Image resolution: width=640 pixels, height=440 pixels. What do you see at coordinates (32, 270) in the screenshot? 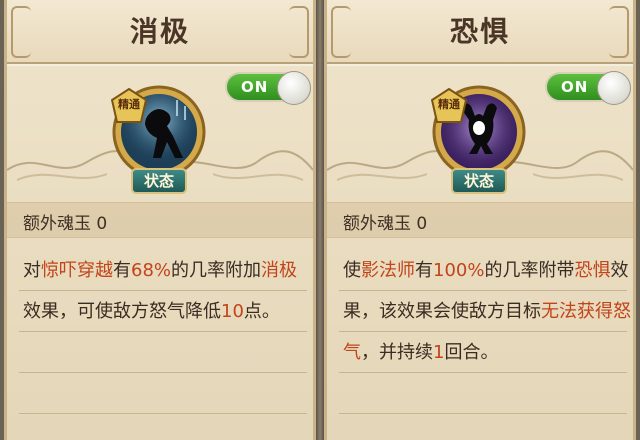
I see `description-text: 对` at bounding box center [32, 270].